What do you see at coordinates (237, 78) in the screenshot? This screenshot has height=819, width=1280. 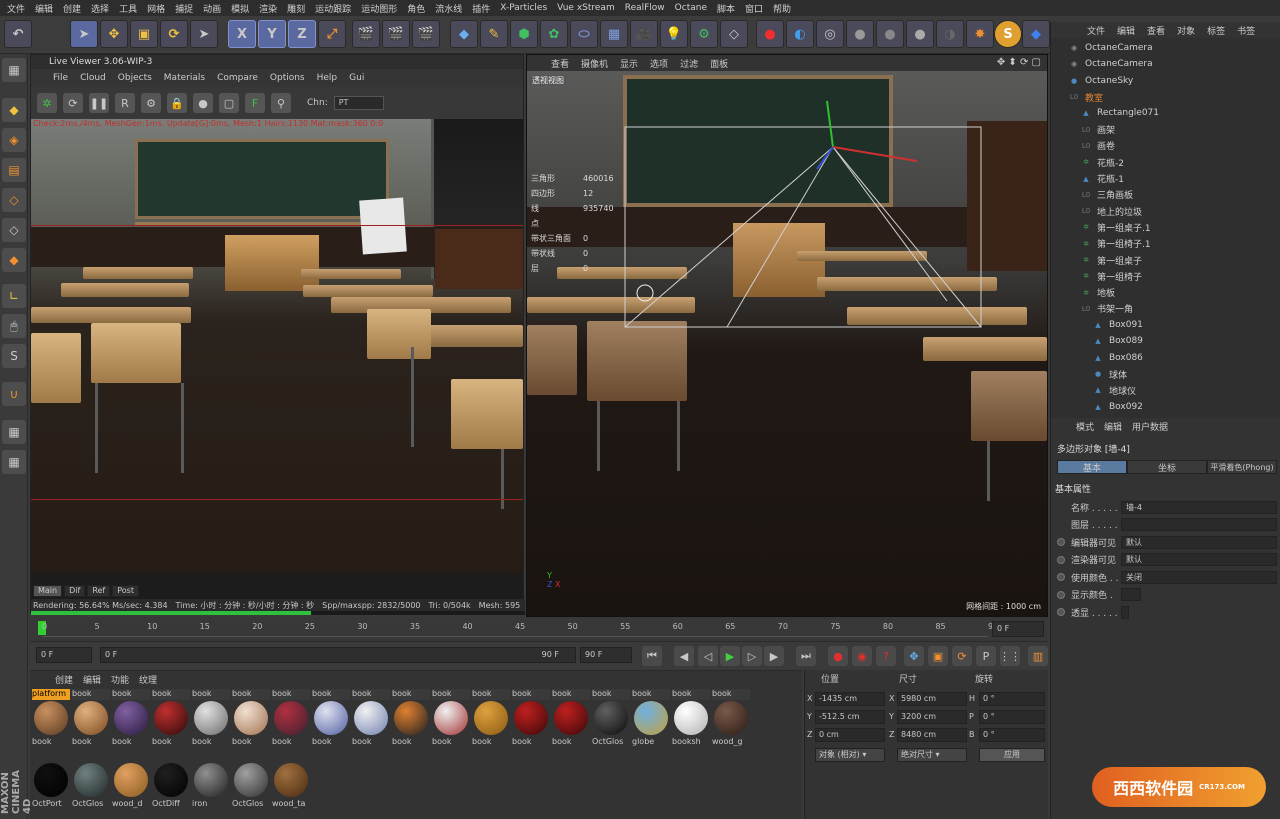 I see `lv-menu-item-4: Compare` at bounding box center [237, 78].